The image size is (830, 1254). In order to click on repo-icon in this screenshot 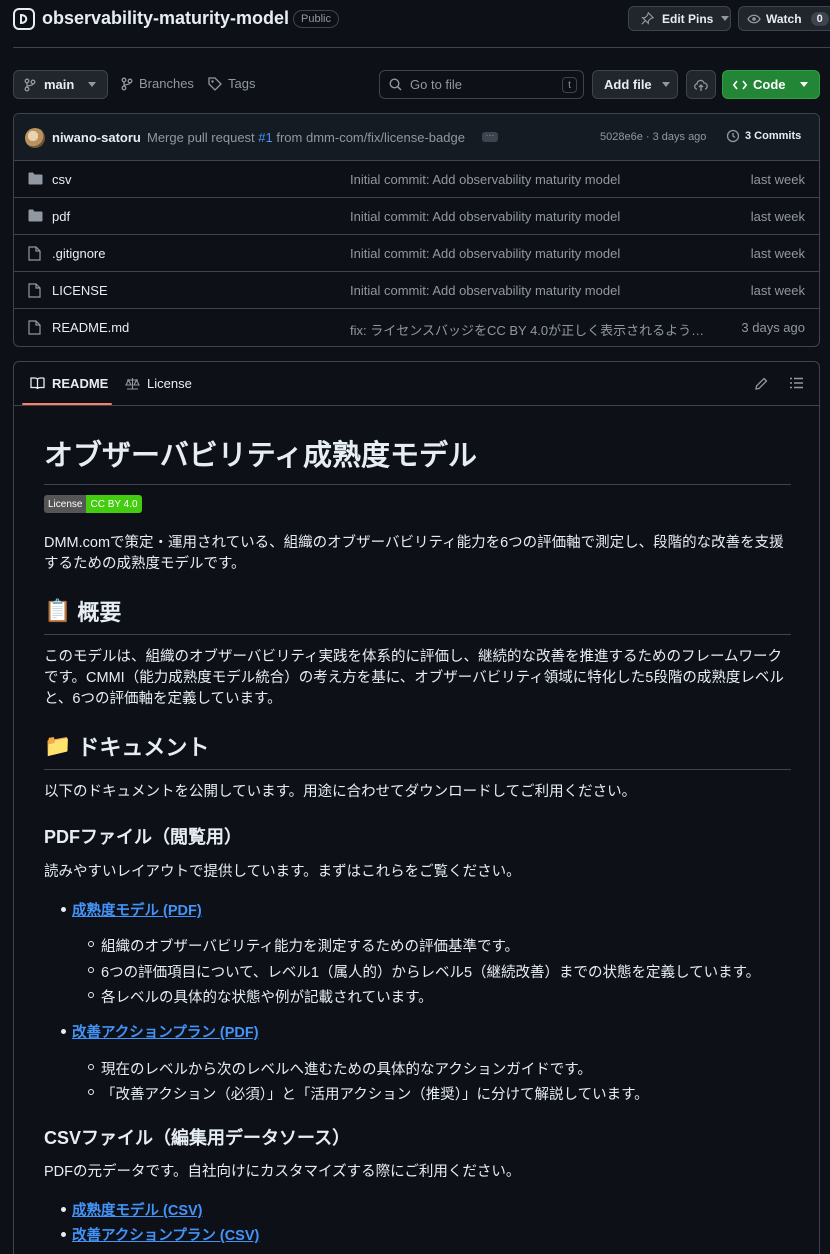, I will do `click(24, 19)`.